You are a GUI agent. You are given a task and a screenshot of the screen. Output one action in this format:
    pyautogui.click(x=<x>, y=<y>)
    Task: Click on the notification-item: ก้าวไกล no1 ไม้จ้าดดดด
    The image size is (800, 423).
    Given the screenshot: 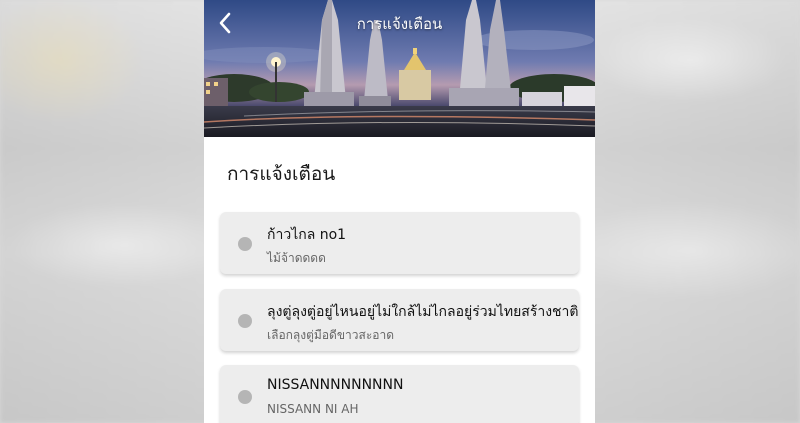 What is the action you would take?
    pyautogui.click(x=399, y=243)
    